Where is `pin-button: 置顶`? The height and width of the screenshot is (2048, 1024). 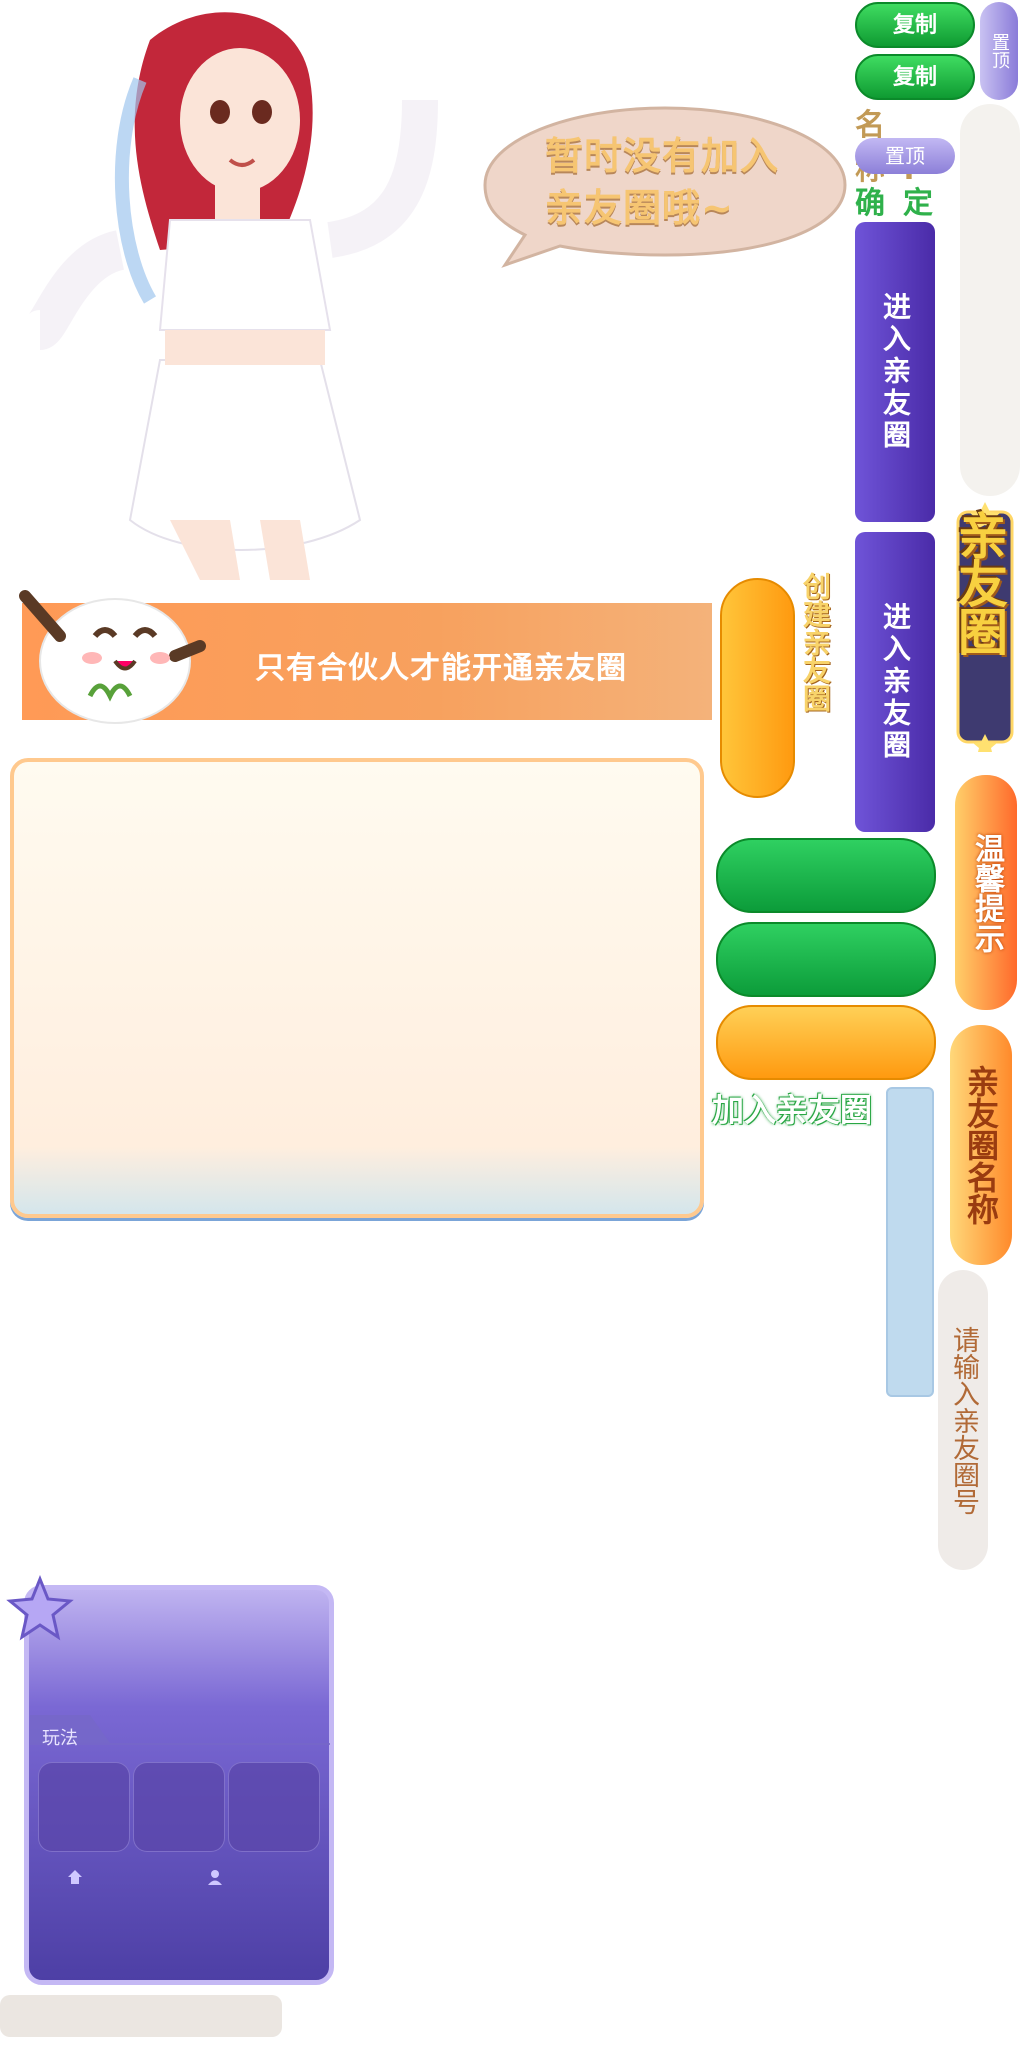
pin-button: 置顶 is located at coordinates (905, 156).